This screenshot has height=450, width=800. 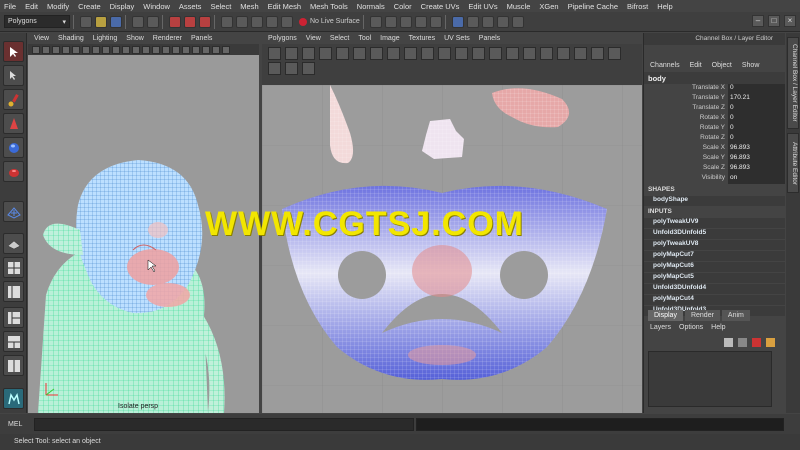 What do you see at coordinates (13, 317) in the screenshot?
I see `outliner-persp-layout-icon` at bounding box center [13, 317].